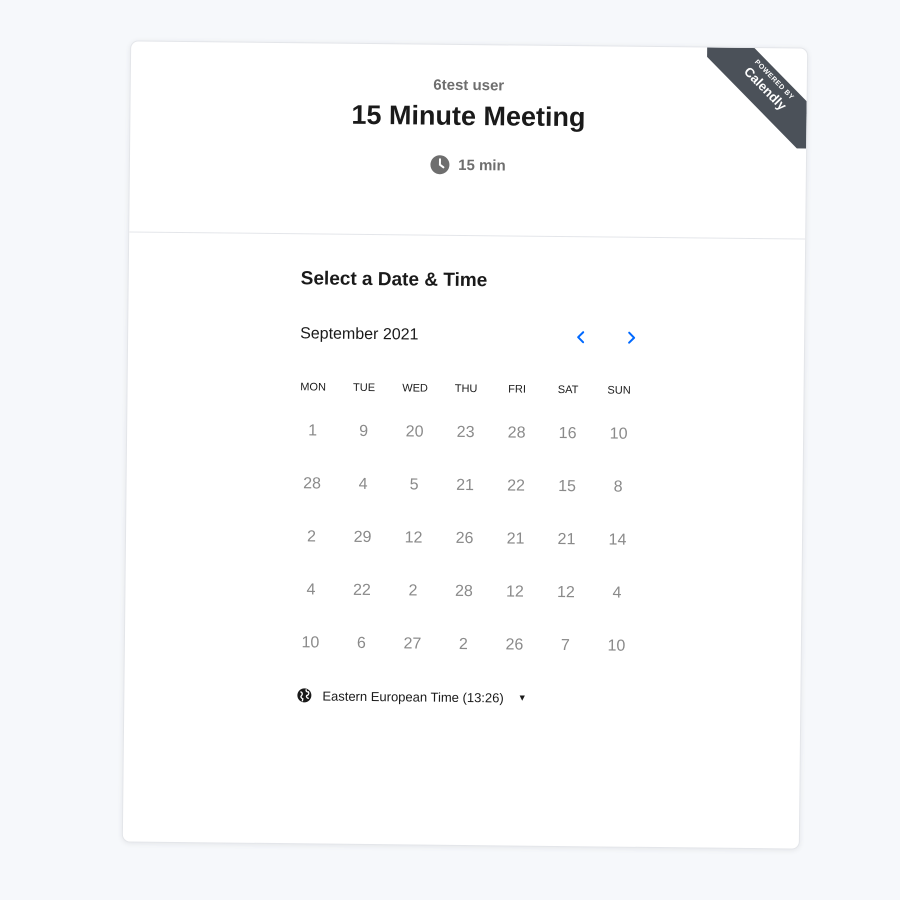  What do you see at coordinates (414, 431) in the screenshot?
I see `calendar-day: 20` at bounding box center [414, 431].